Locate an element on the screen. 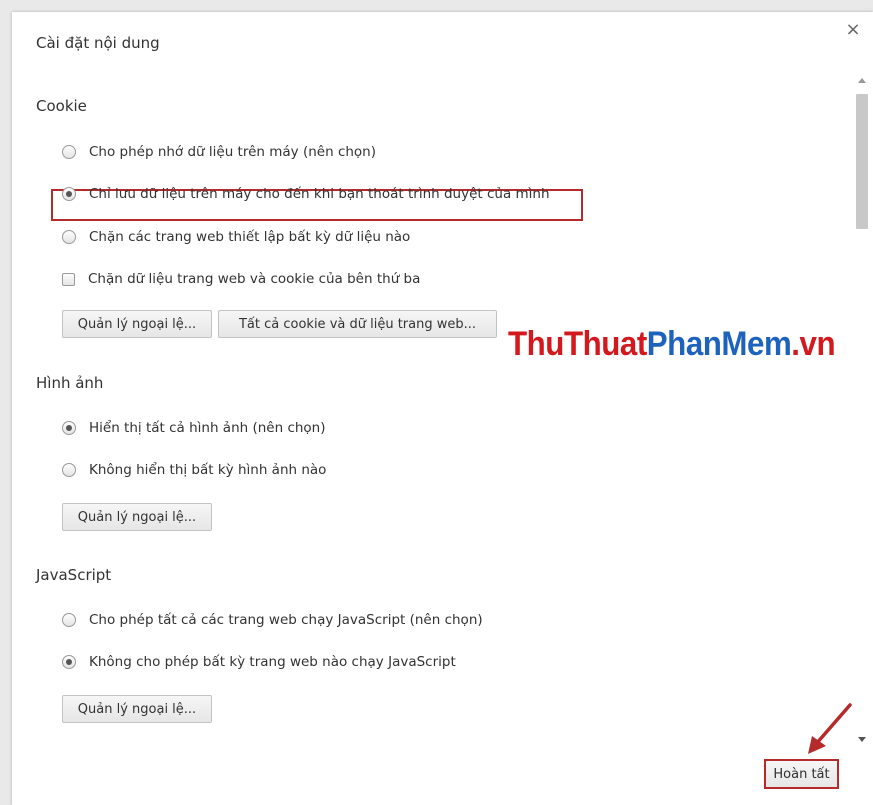  cookie-option-allow: Cho phép nhớ dữ liệu trên máy (nên chọn) is located at coordinates (219, 152).